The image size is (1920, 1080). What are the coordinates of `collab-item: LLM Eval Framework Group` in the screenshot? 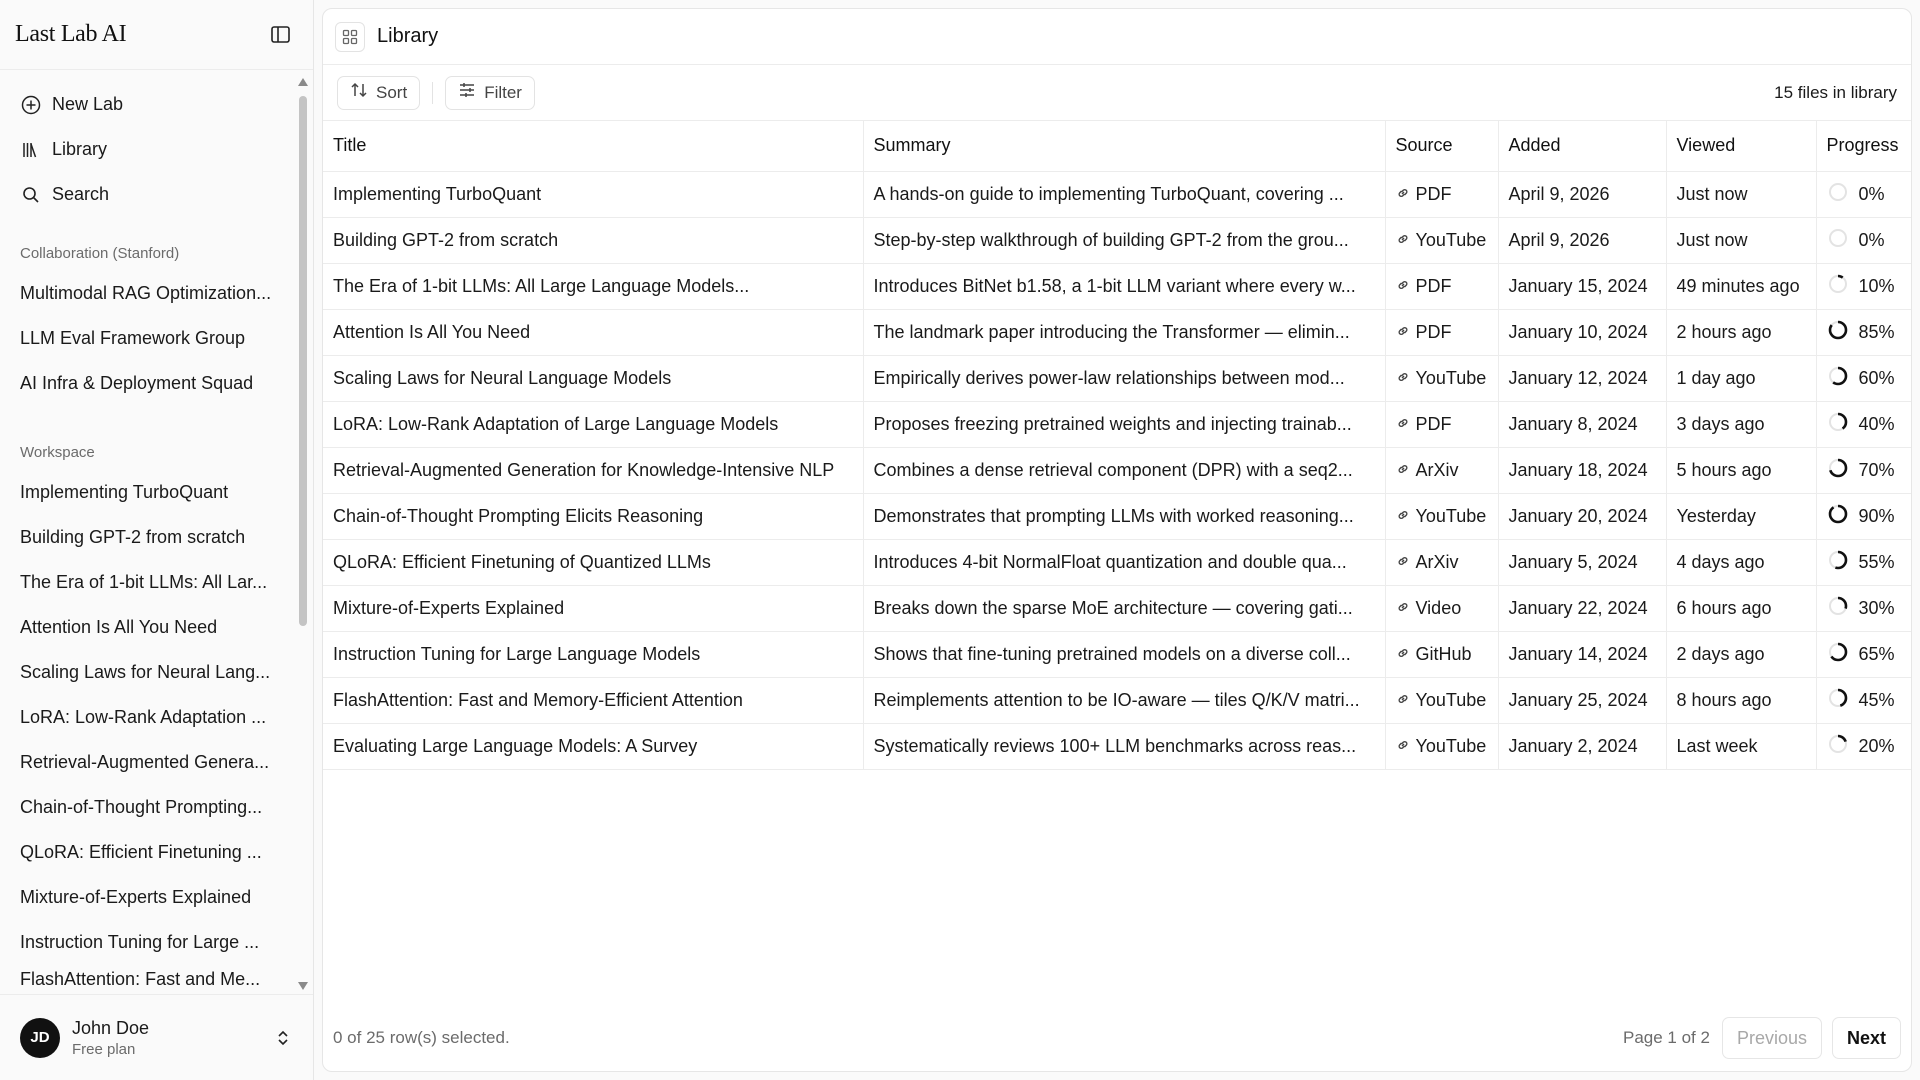 It's located at (151, 338).